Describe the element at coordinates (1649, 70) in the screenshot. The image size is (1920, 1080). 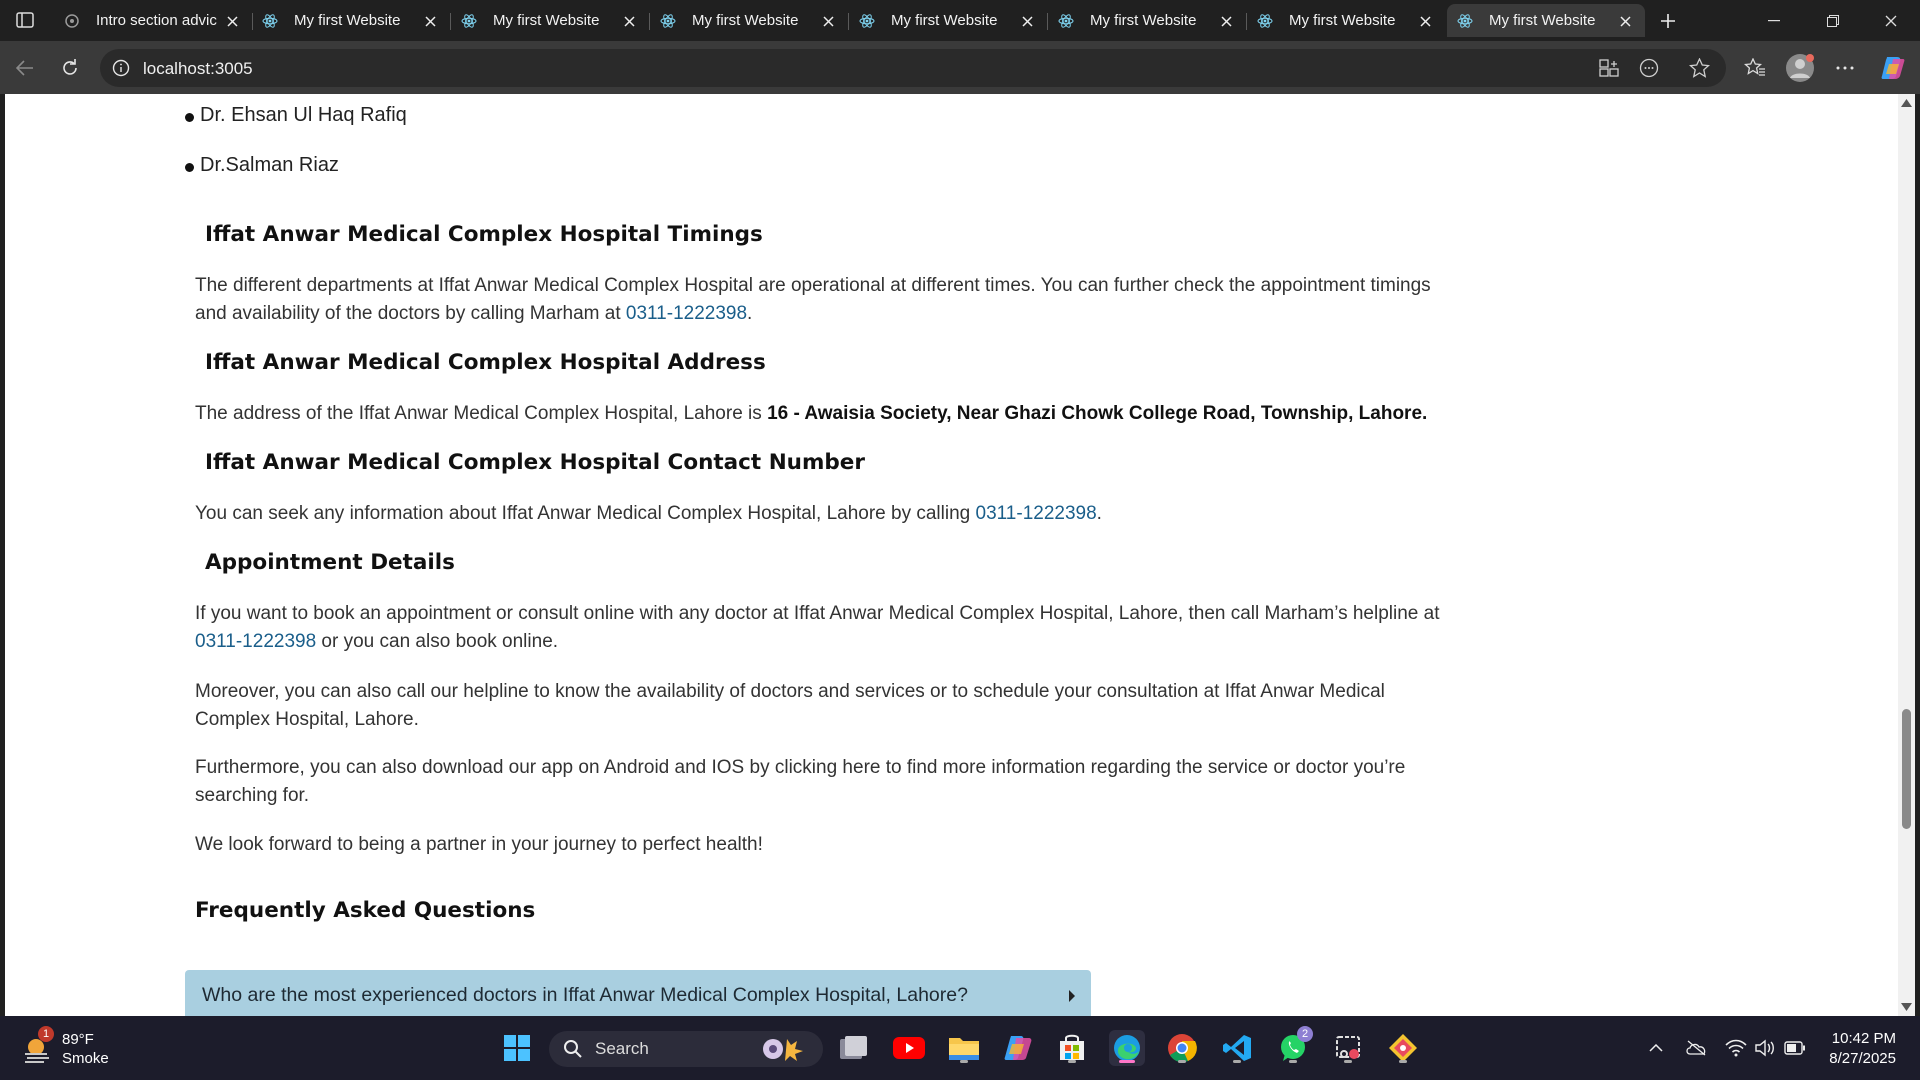
I see `read-aloud-icon` at that location.